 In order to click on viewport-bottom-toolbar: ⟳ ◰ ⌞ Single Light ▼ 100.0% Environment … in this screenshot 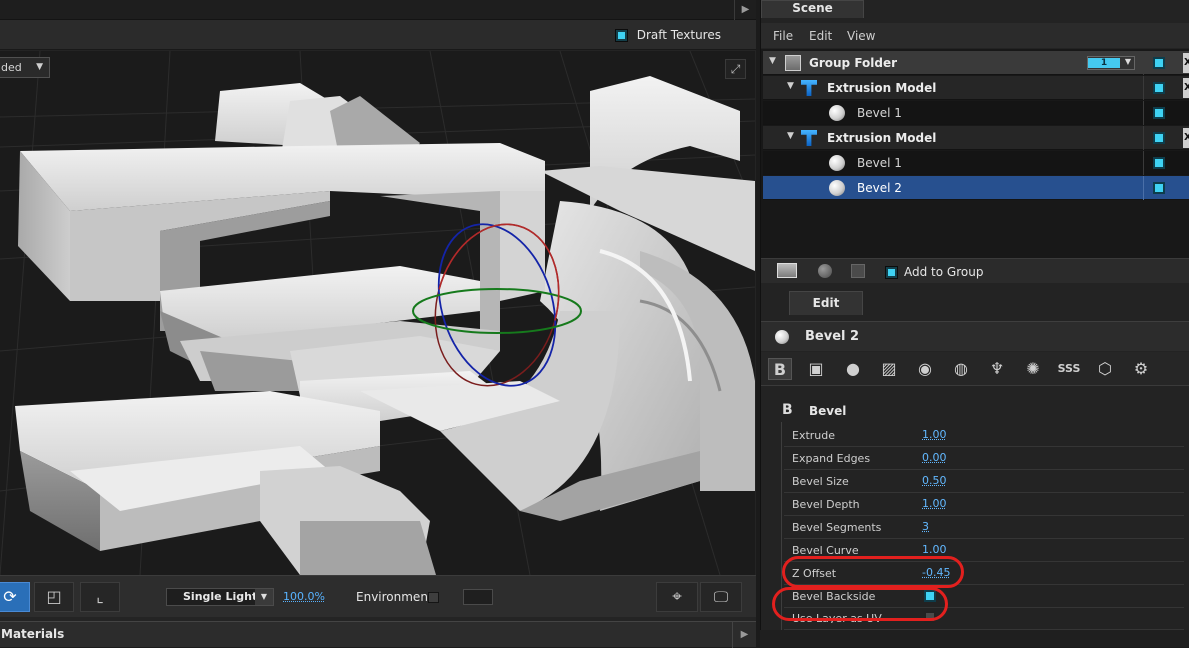, I will do `click(378, 596)`.